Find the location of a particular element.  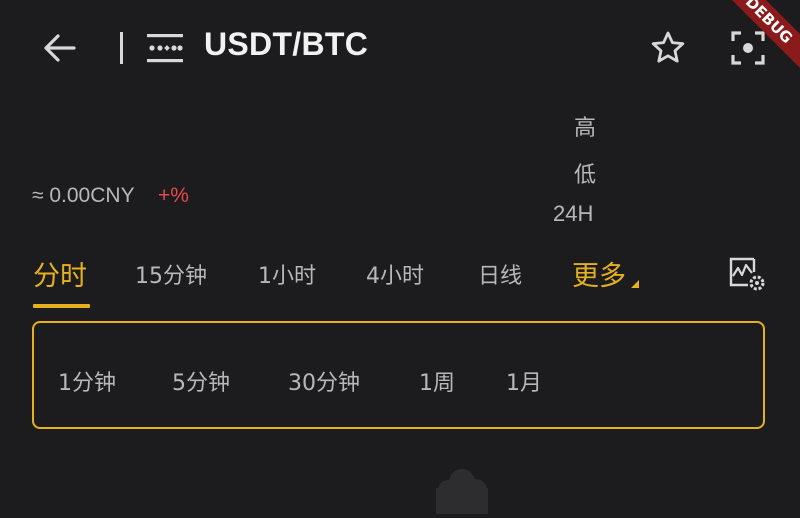

price-change: +% is located at coordinates (173, 195).